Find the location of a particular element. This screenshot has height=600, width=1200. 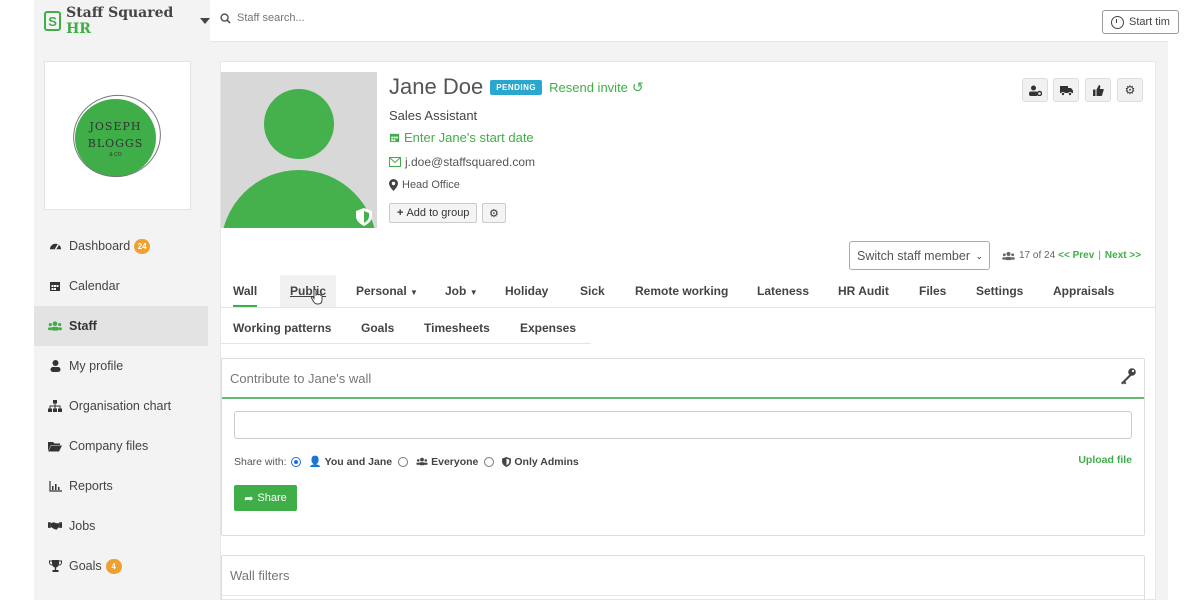

truck-button is located at coordinates (1066, 90).